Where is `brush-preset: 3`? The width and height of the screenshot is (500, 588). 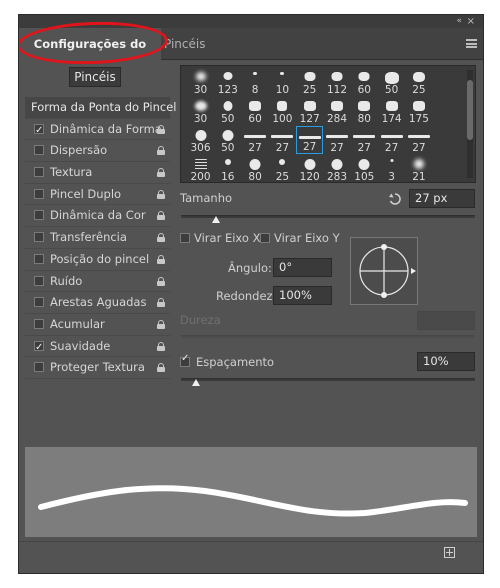
brush-preset: 3 is located at coordinates (391, 168).